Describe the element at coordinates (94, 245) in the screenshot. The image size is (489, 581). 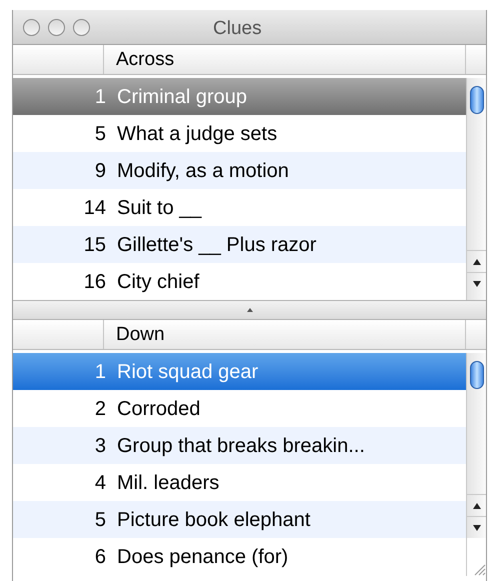
I see `clue-number: 15` at that location.